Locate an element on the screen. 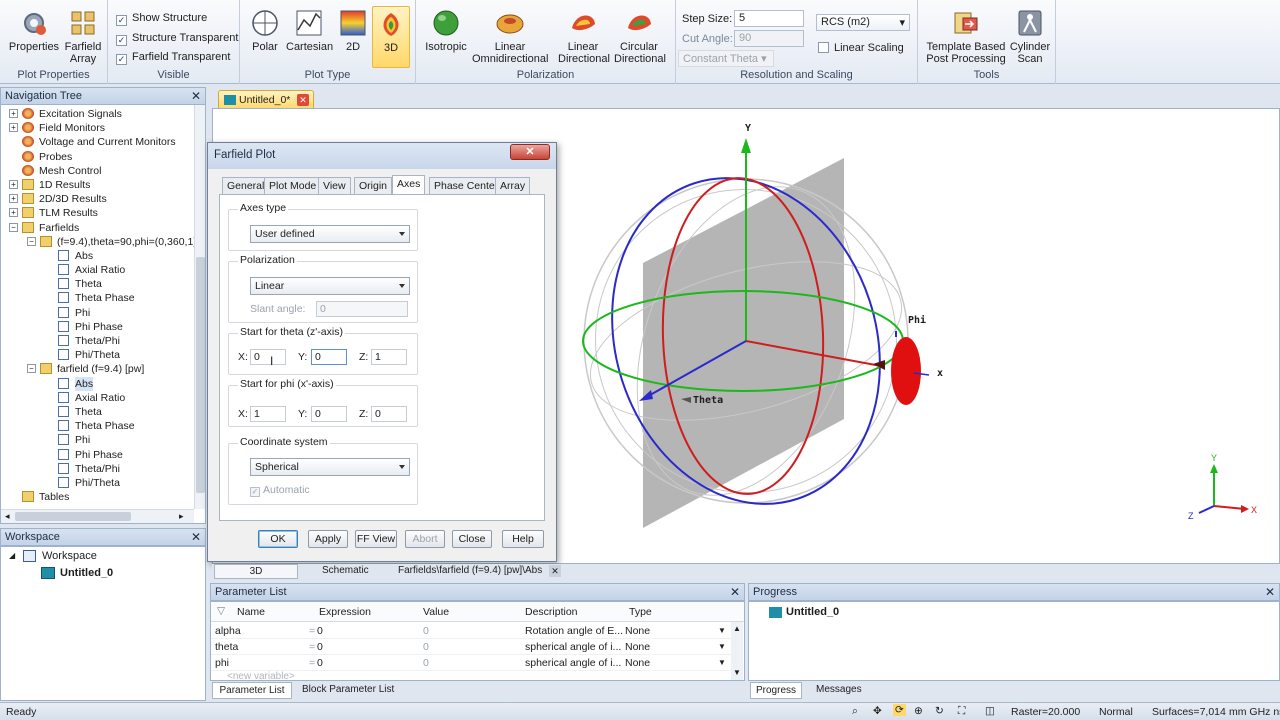 The width and height of the screenshot is (1280, 720). tab-farfield-path: Farfields\farfield (f=9.4) [pw]\Abs is located at coordinates (470, 570).